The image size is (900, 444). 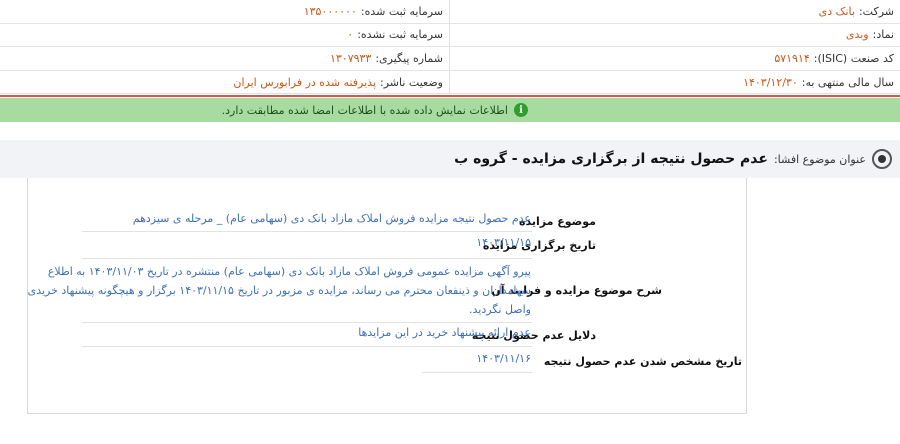 What do you see at coordinates (225, 58) in the screenshot?
I see `tracking-cell: شماره پیگیری: ۱۳۰۷۹۳۳` at bounding box center [225, 58].